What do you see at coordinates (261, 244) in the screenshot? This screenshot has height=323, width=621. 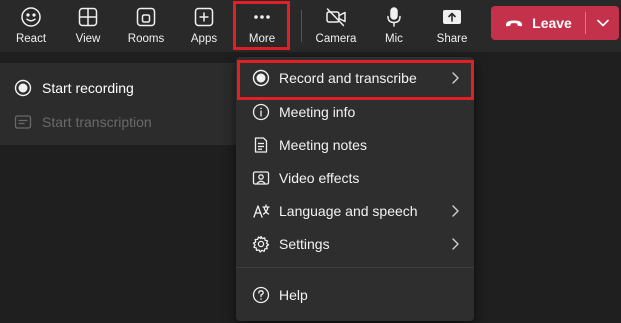 I see `gear-icon` at bounding box center [261, 244].